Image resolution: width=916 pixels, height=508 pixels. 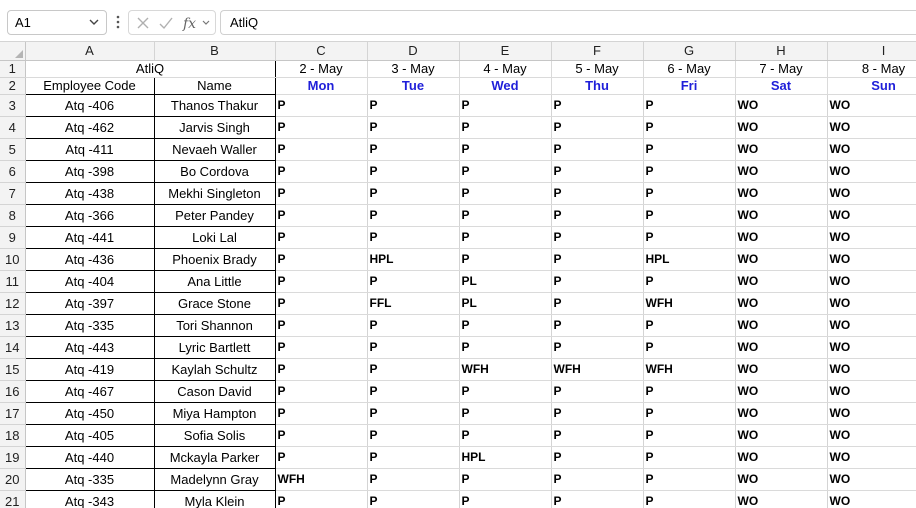 What do you see at coordinates (13, 171) in the screenshot?
I see `row-header: 6` at bounding box center [13, 171].